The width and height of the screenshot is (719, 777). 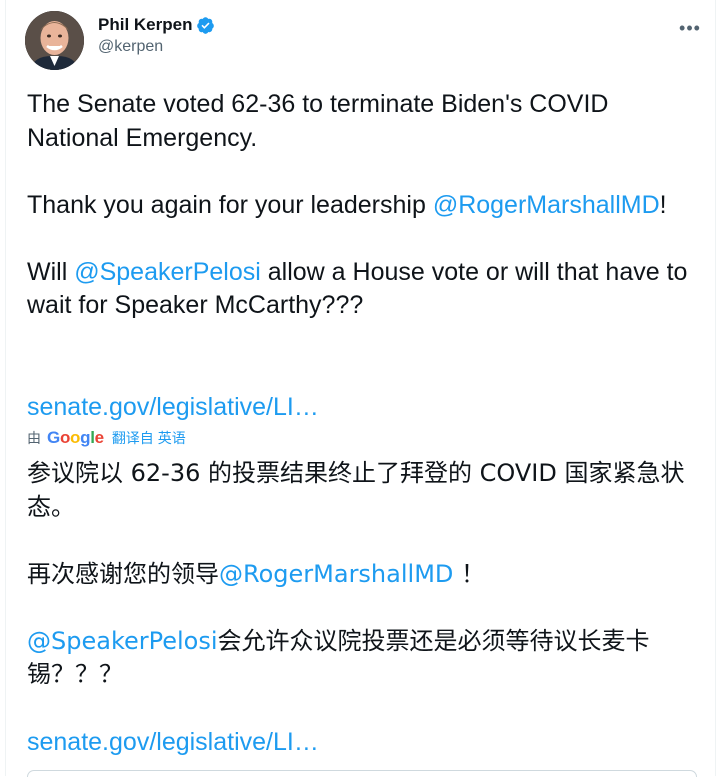 What do you see at coordinates (167, 272) in the screenshot?
I see `mention-speaker-pelosi: @SpeakerPelosi` at bounding box center [167, 272].